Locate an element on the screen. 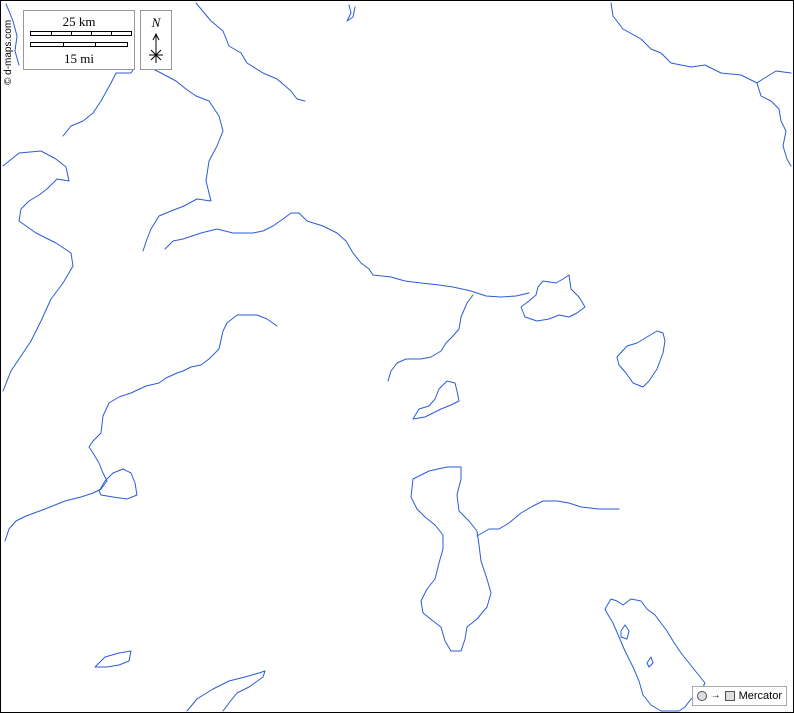  north-arrow: N is located at coordinates (156, 40).